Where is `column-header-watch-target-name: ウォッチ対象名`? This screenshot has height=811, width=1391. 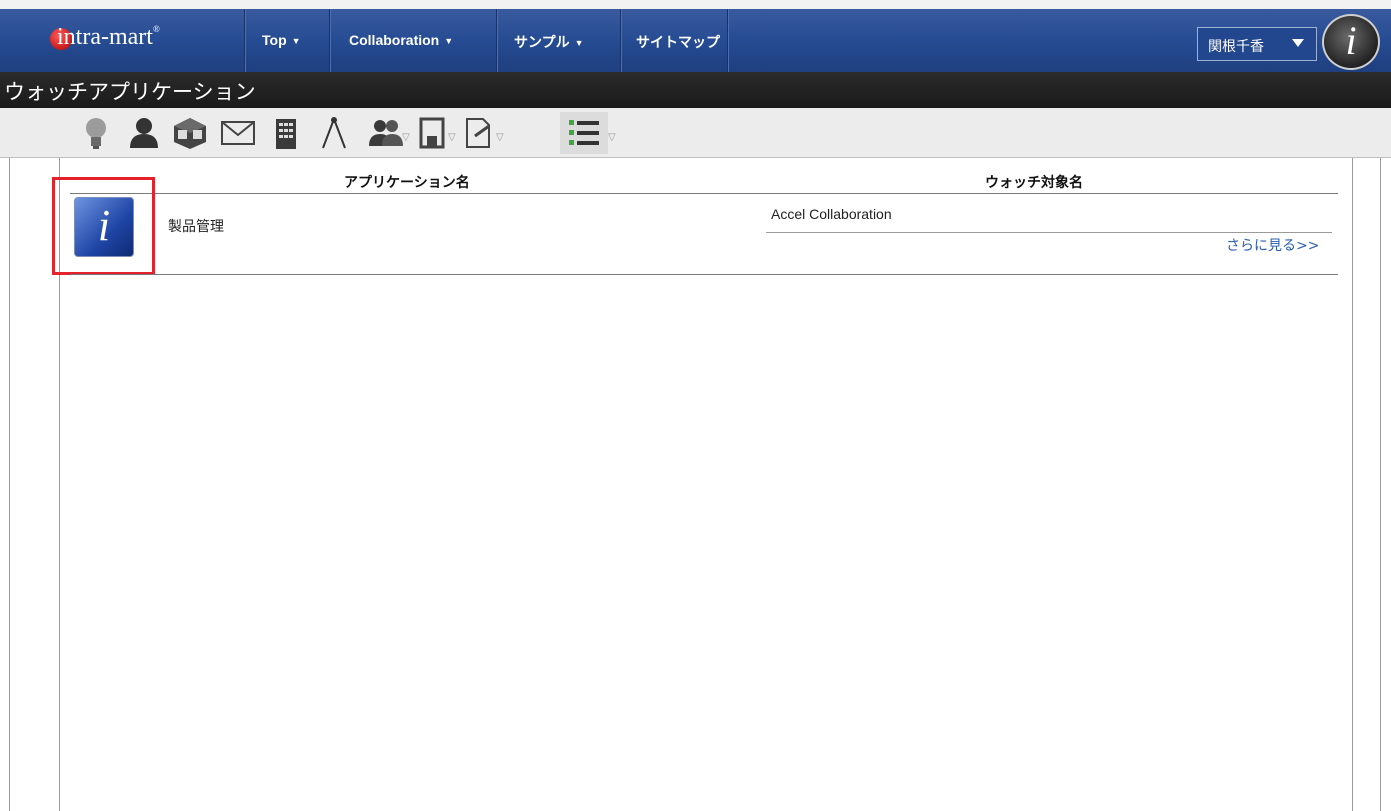 column-header-watch-target-name: ウォッチ対象名 is located at coordinates (1034, 183).